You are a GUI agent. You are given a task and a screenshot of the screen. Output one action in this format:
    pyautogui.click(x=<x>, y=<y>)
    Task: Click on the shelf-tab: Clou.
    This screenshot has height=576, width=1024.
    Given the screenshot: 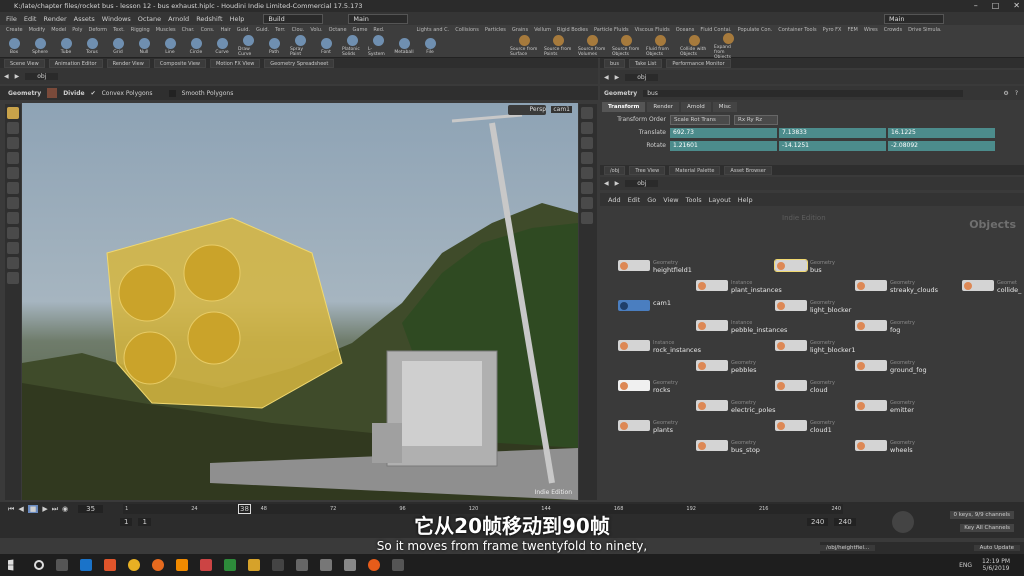 What is the action you would take?
    pyautogui.click(x=298, y=30)
    